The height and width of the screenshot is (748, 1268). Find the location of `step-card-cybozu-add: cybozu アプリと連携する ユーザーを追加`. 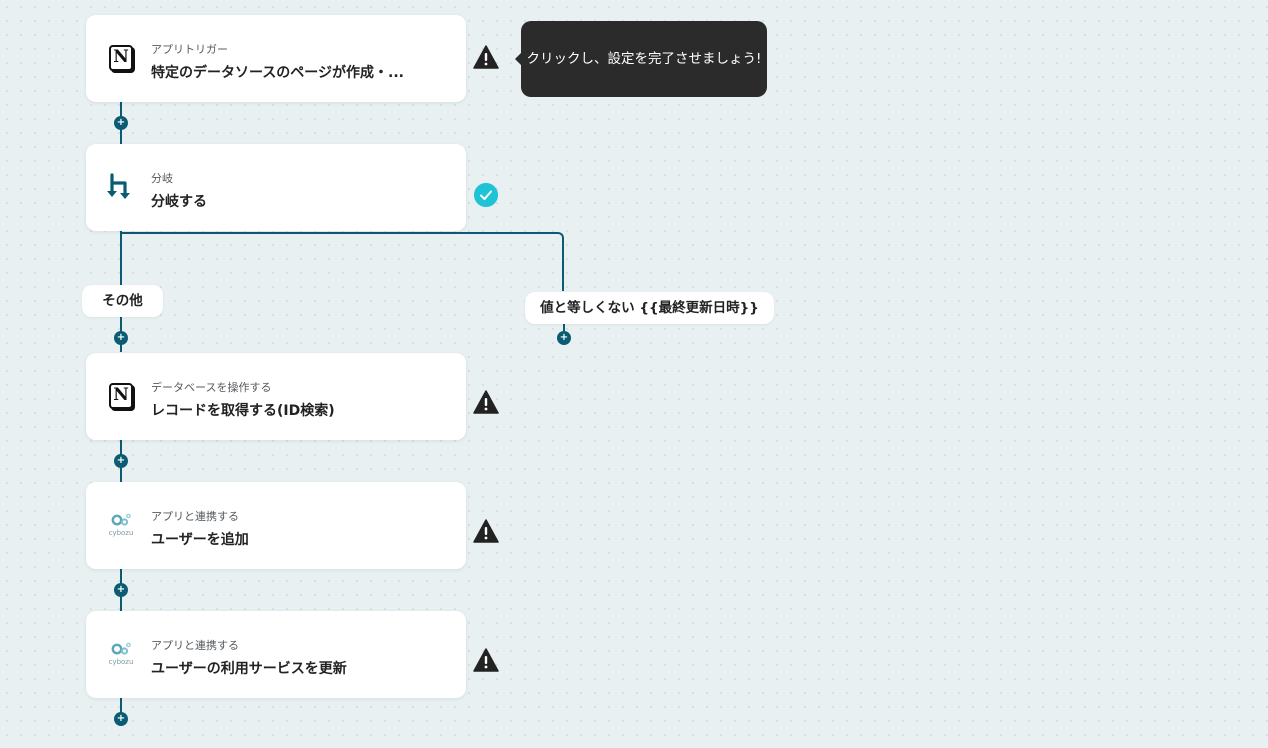

step-card-cybozu-add: cybozu アプリと連携する ユーザーを追加 is located at coordinates (276, 525).